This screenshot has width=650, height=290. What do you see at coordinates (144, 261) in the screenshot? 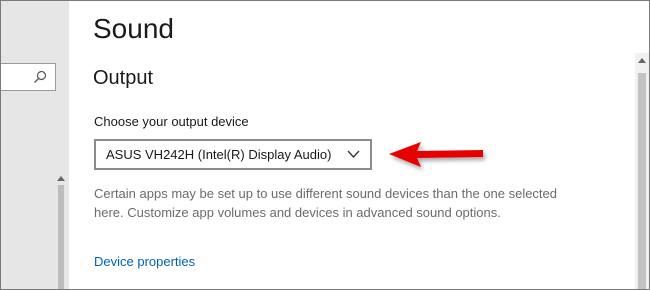
I see `device-properties-link: Device properties` at bounding box center [144, 261].